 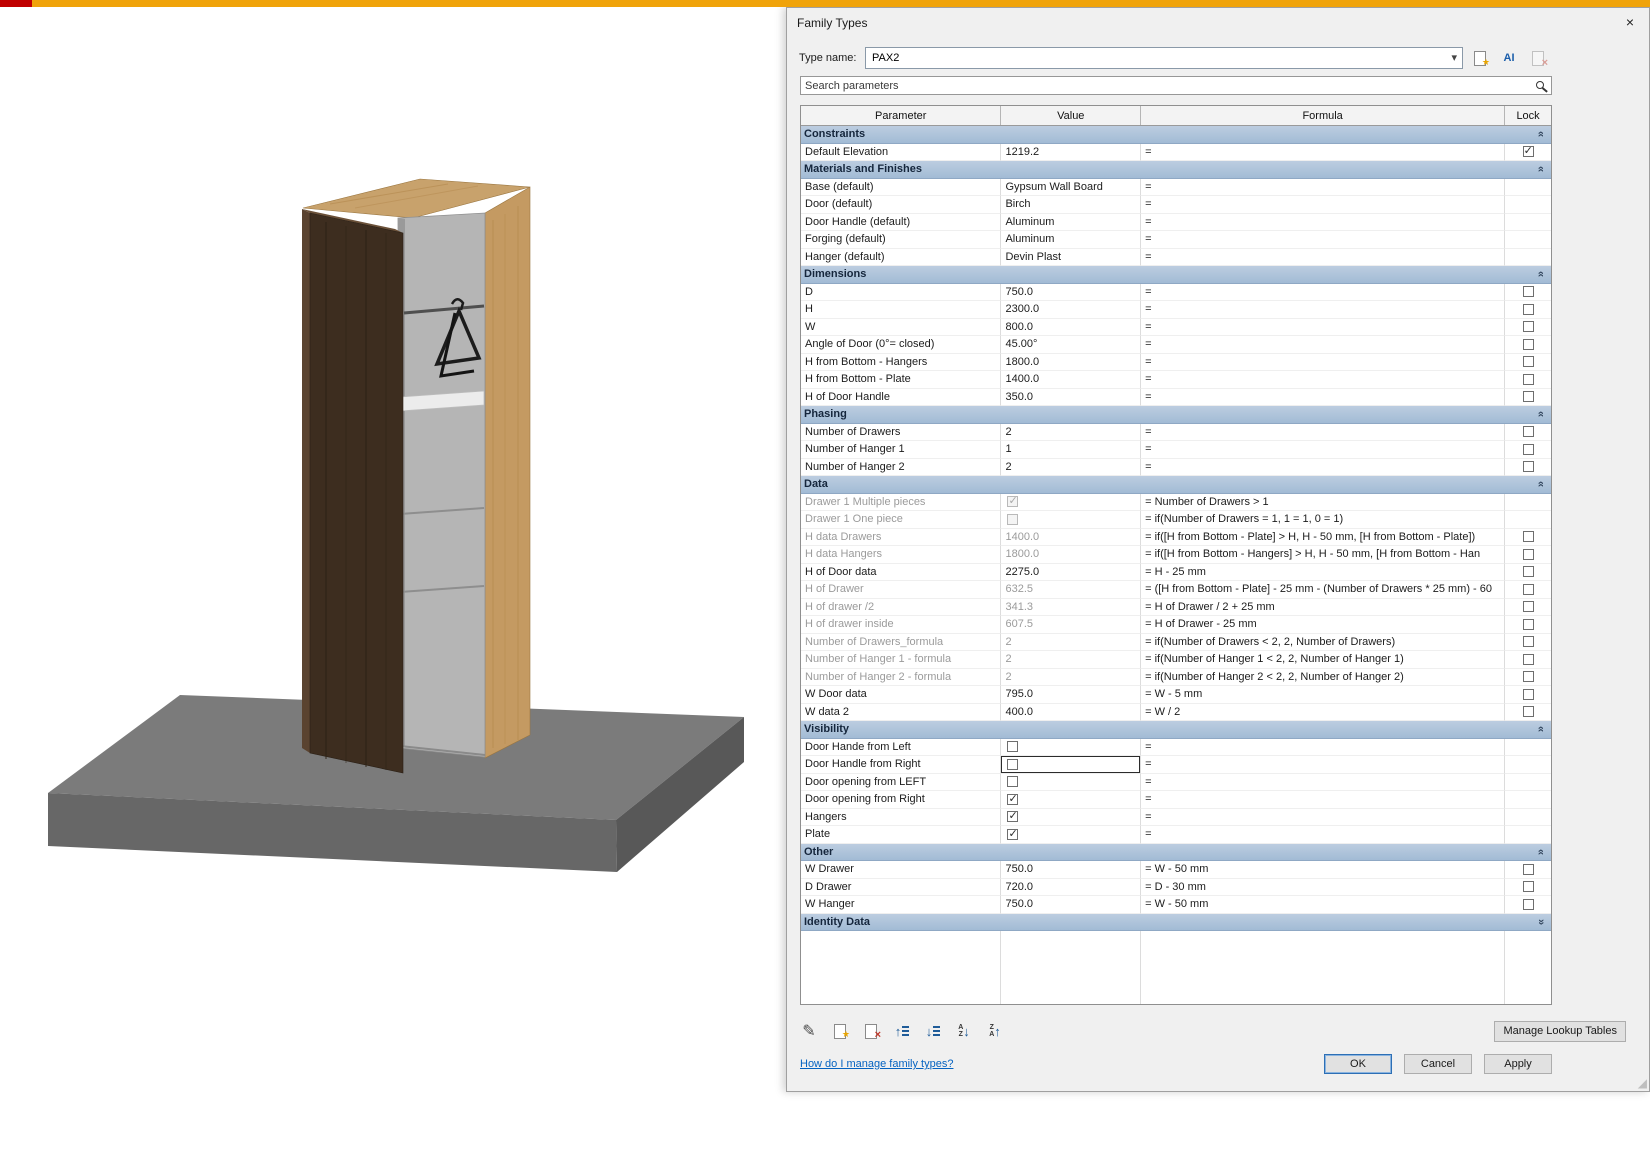 What do you see at coordinates (901, 625) in the screenshot?
I see `param-name-cell: H of drawer inside` at bounding box center [901, 625].